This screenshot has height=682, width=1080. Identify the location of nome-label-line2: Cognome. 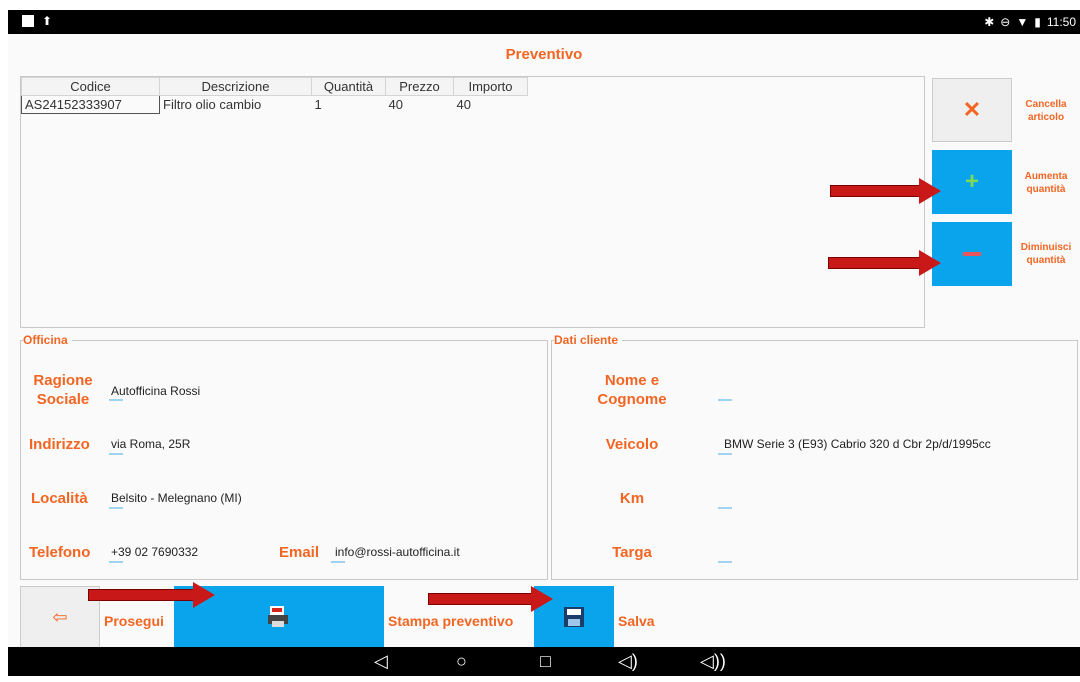
(632, 399).